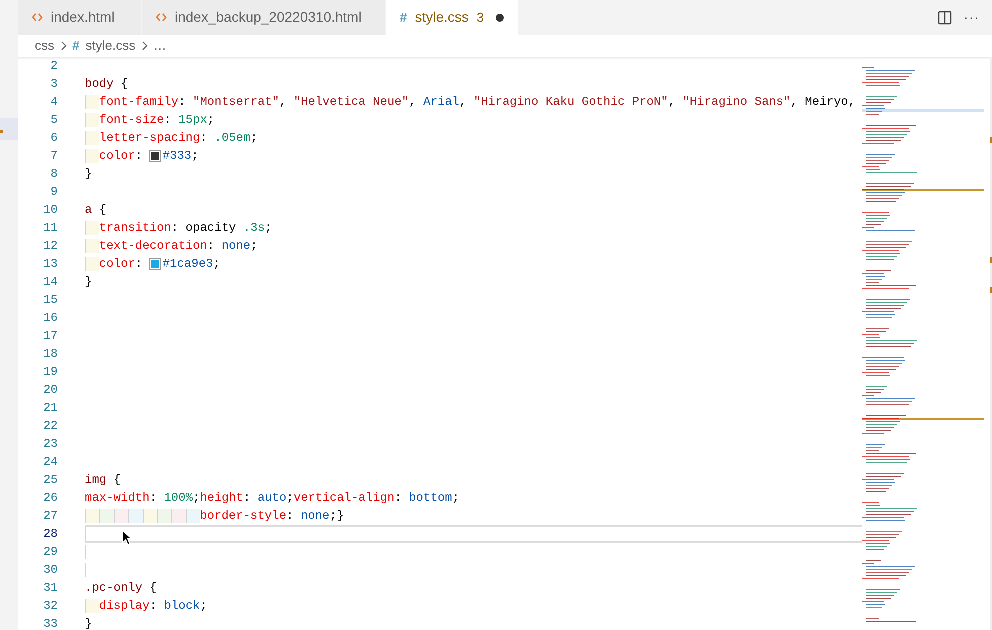  Describe the element at coordinates (50, 318) in the screenshot. I see `line-number: 16` at that location.